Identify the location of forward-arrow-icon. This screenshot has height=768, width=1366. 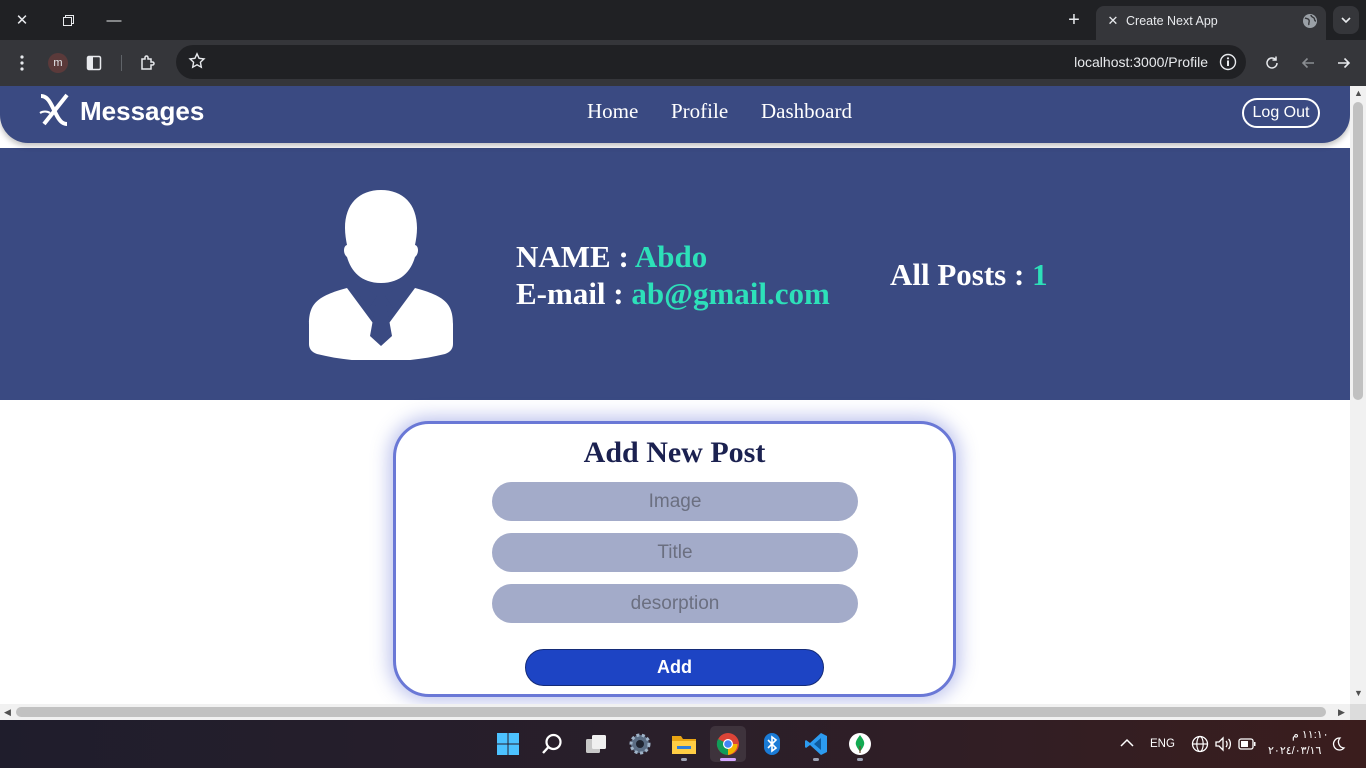
(1344, 63).